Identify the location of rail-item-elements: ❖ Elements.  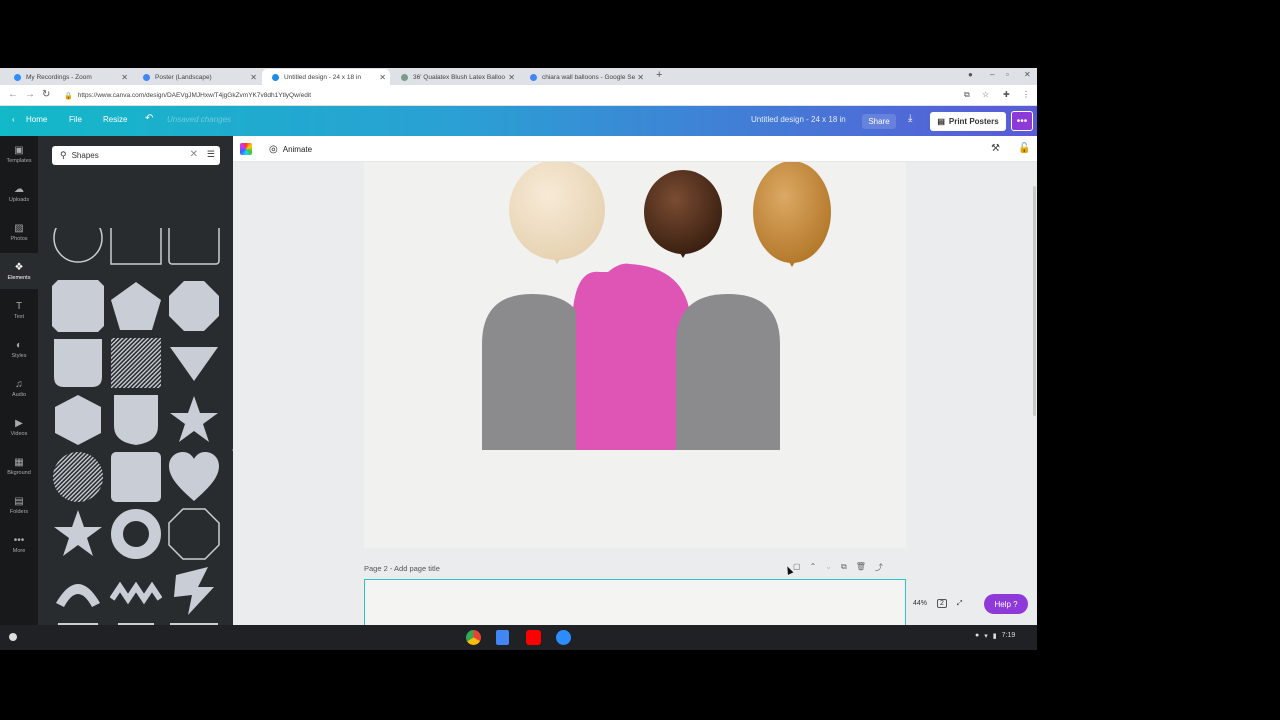
(19, 271).